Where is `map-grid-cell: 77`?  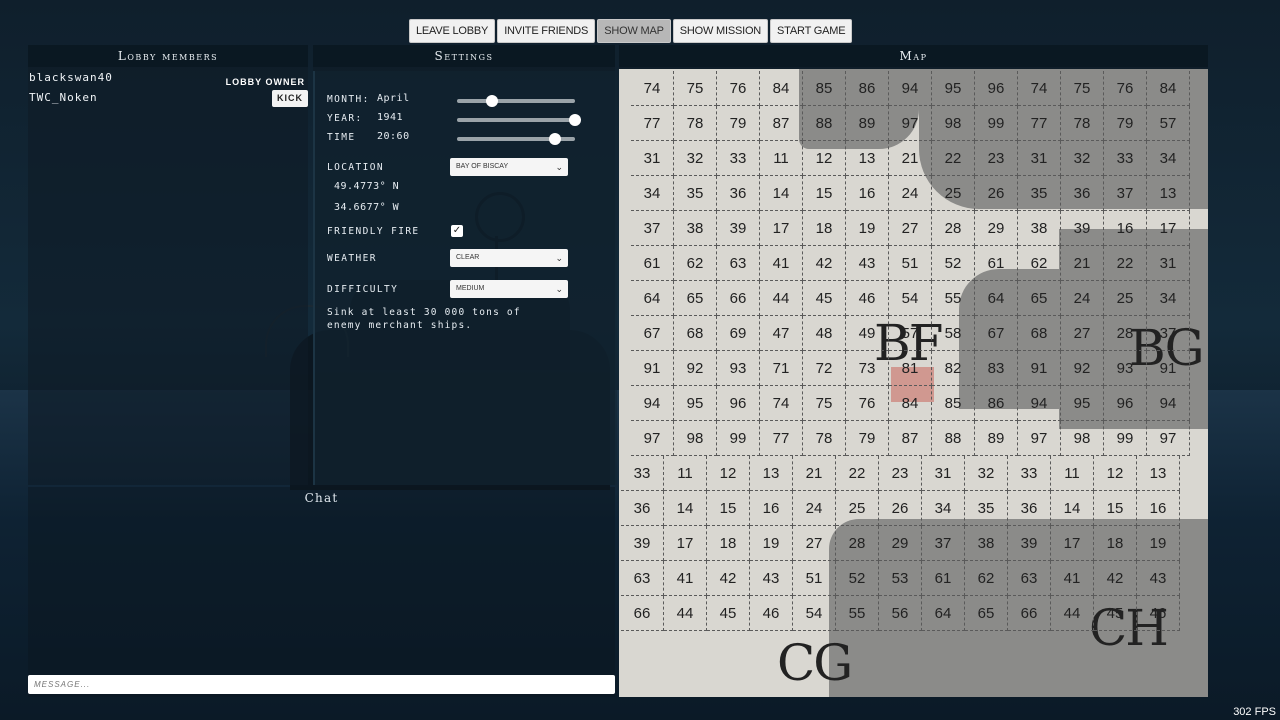
map-grid-cell: 77 is located at coordinates (781, 438).